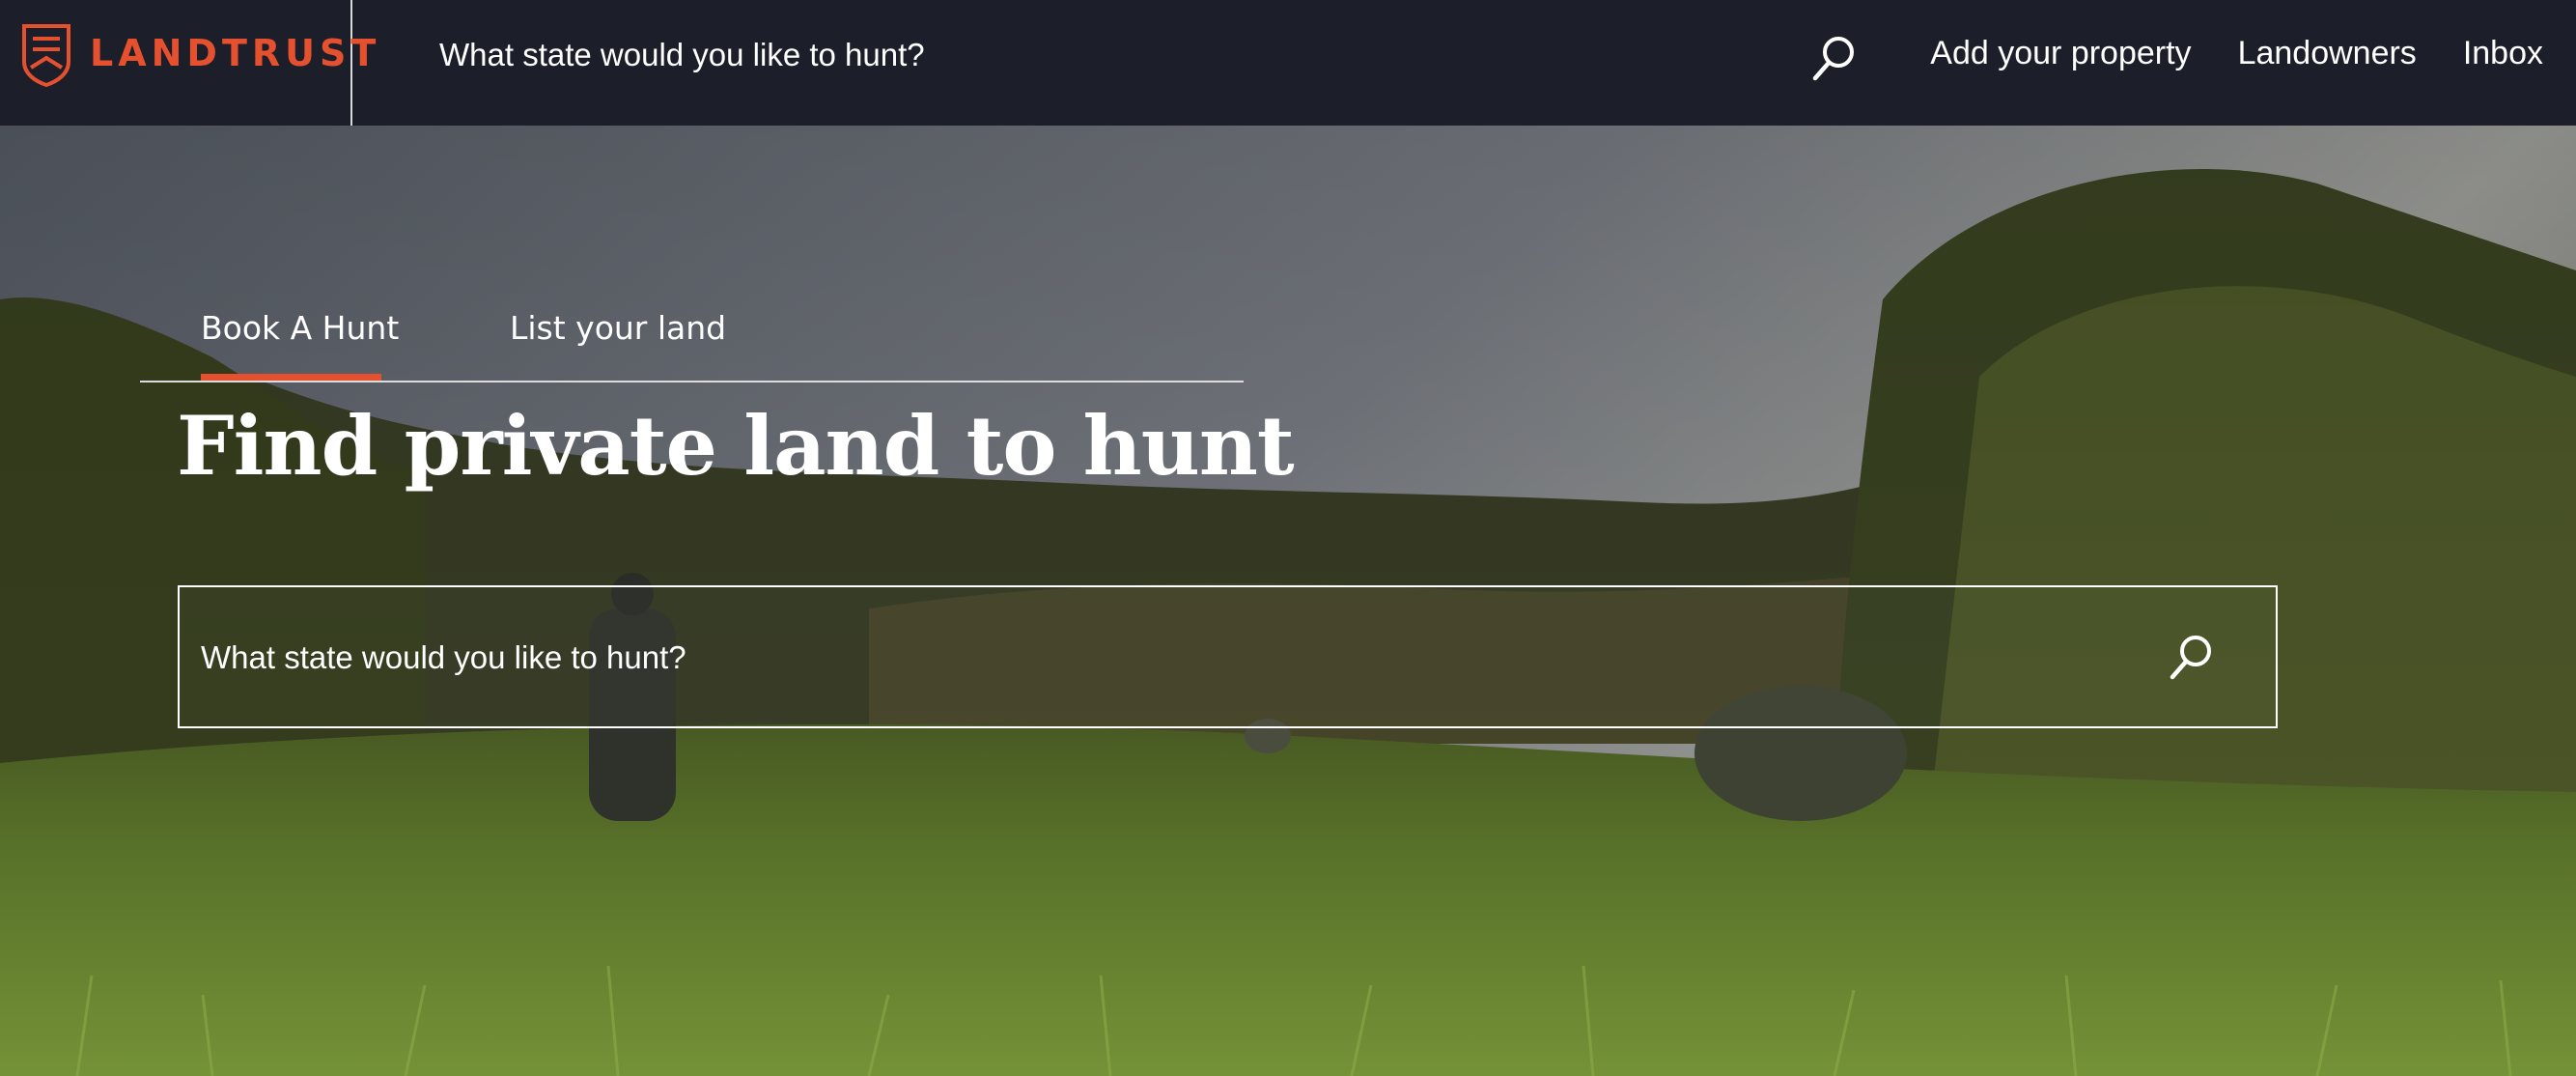 The width and height of the screenshot is (2576, 1076). What do you see at coordinates (2327, 53) in the screenshot?
I see `nav-link-landowners: Landowners` at bounding box center [2327, 53].